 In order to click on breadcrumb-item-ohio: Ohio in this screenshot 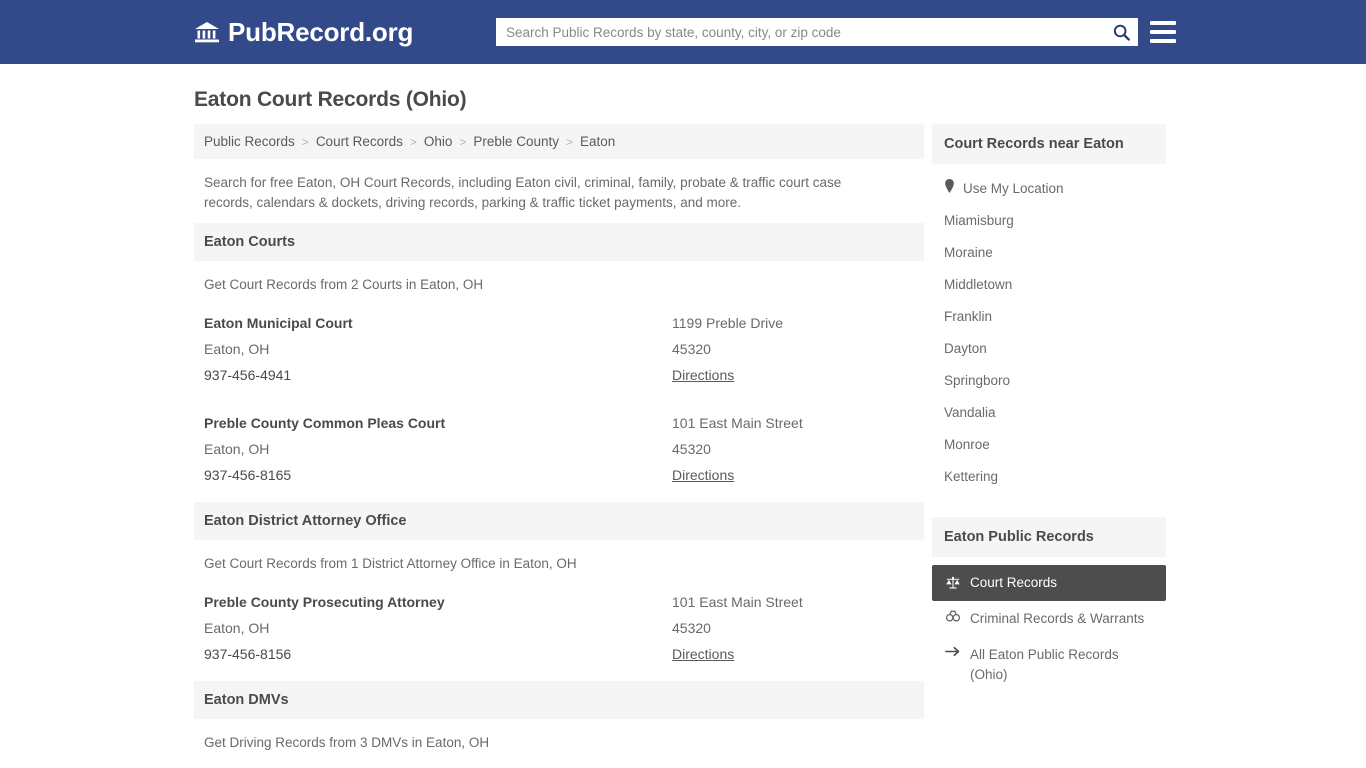, I will do `click(438, 141)`.